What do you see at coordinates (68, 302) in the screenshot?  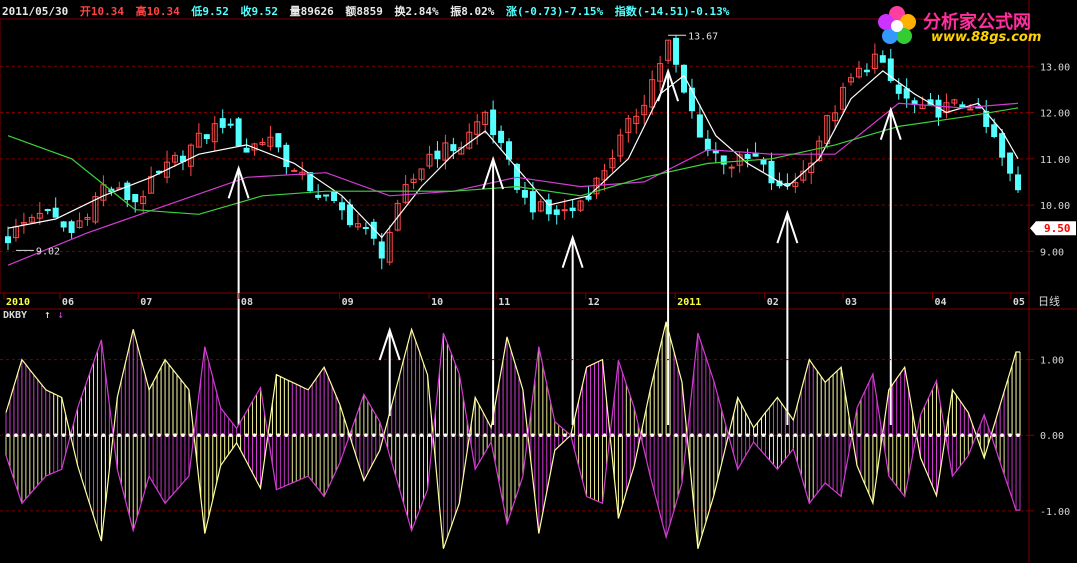 I see `time-tick-label: 06` at bounding box center [68, 302].